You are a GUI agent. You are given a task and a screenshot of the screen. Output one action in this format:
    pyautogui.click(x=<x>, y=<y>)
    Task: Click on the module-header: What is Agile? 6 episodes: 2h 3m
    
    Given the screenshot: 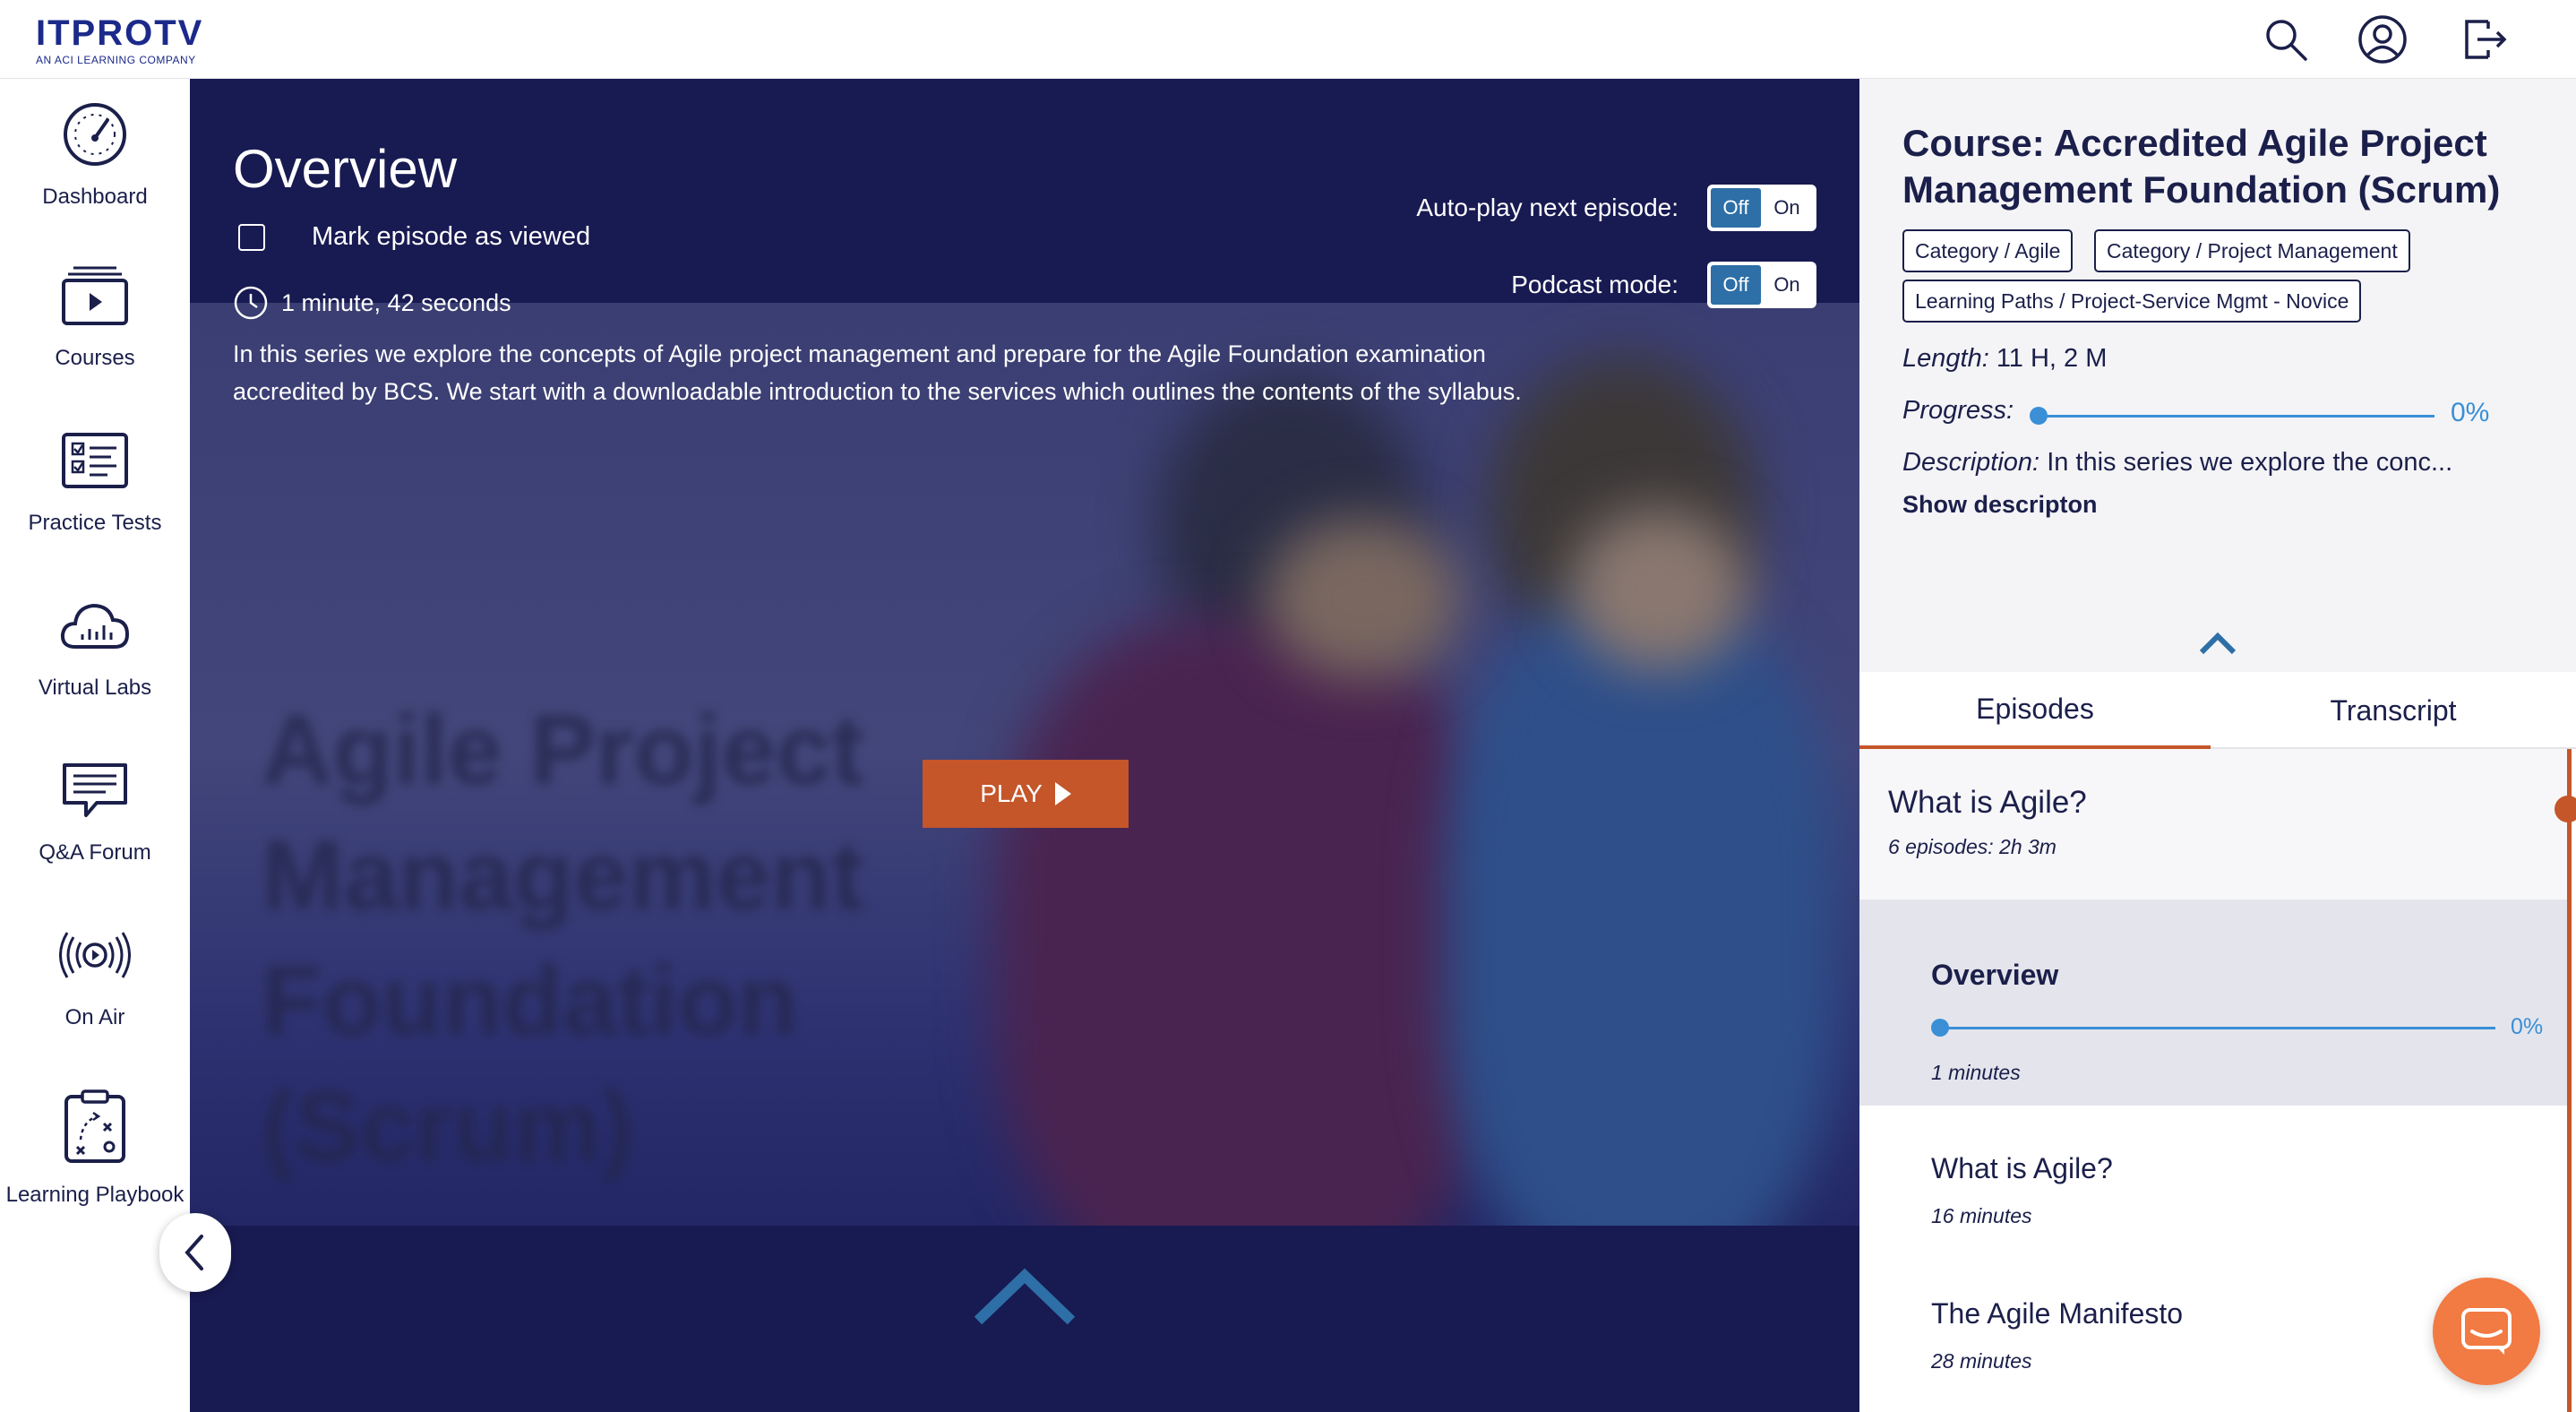 What is the action you would take?
    pyautogui.click(x=2213, y=824)
    